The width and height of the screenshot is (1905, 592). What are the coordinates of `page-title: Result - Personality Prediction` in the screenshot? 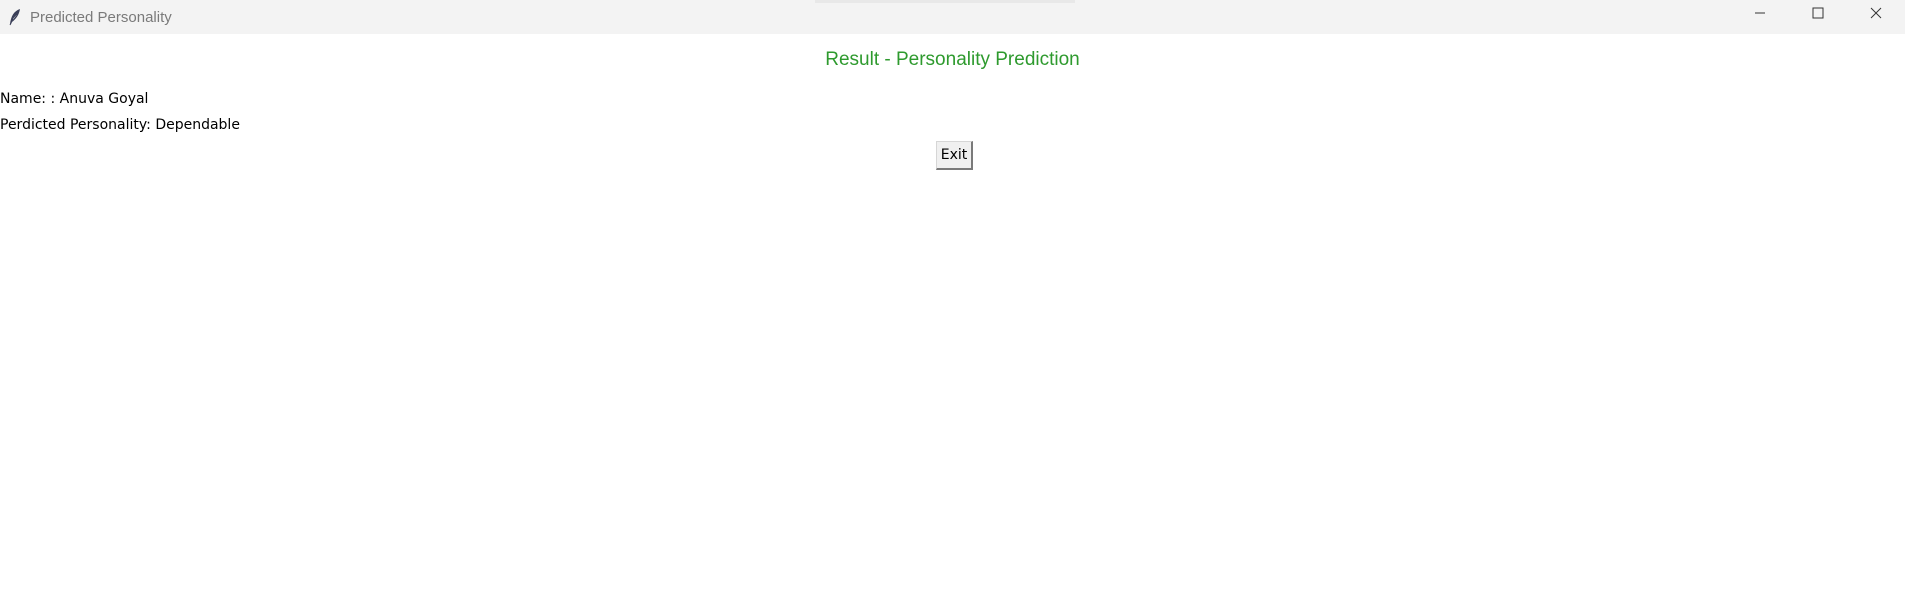 It's located at (952, 59).